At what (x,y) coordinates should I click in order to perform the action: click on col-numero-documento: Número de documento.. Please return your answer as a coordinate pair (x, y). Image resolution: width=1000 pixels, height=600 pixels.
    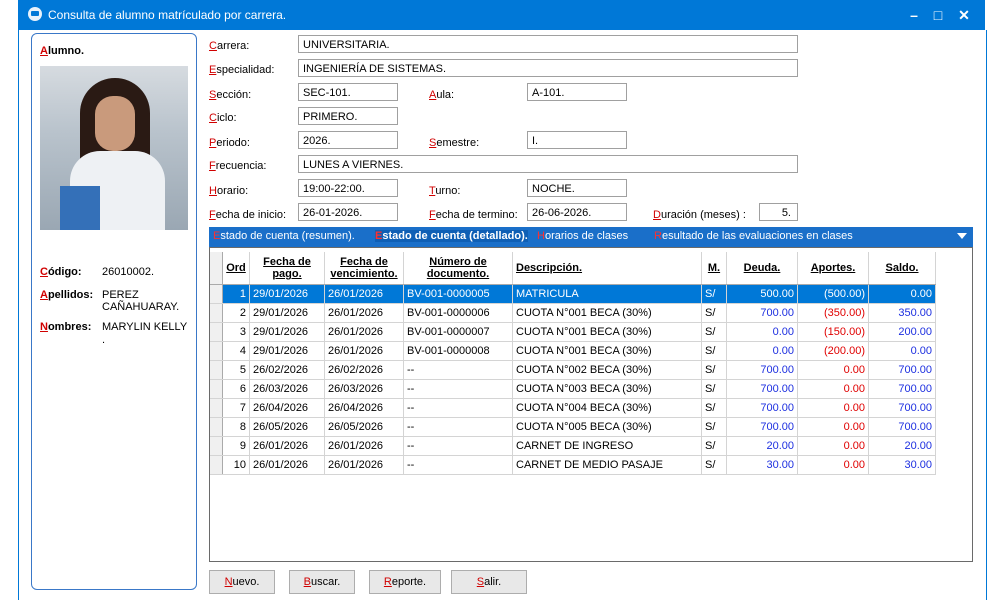
    Looking at the image, I should click on (458, 268).